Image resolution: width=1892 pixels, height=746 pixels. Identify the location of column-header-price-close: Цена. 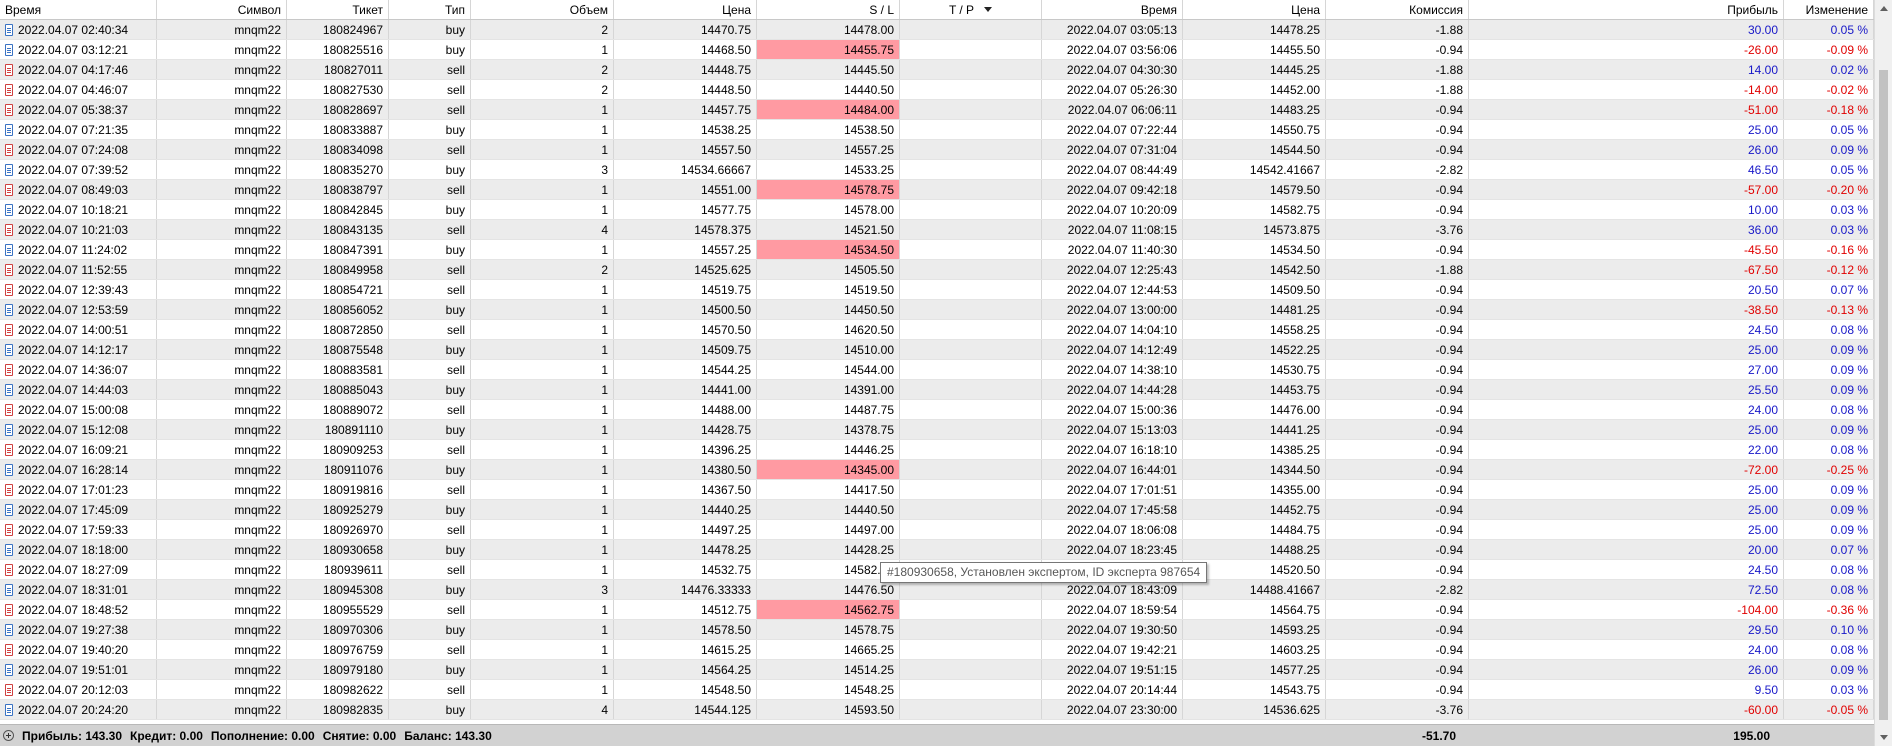
(1254, 9).